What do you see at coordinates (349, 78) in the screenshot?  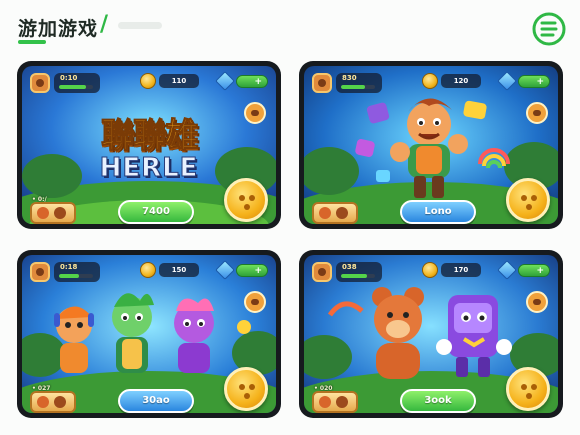 I see `player-stat-value: 830` at bounding box center [349, 78].